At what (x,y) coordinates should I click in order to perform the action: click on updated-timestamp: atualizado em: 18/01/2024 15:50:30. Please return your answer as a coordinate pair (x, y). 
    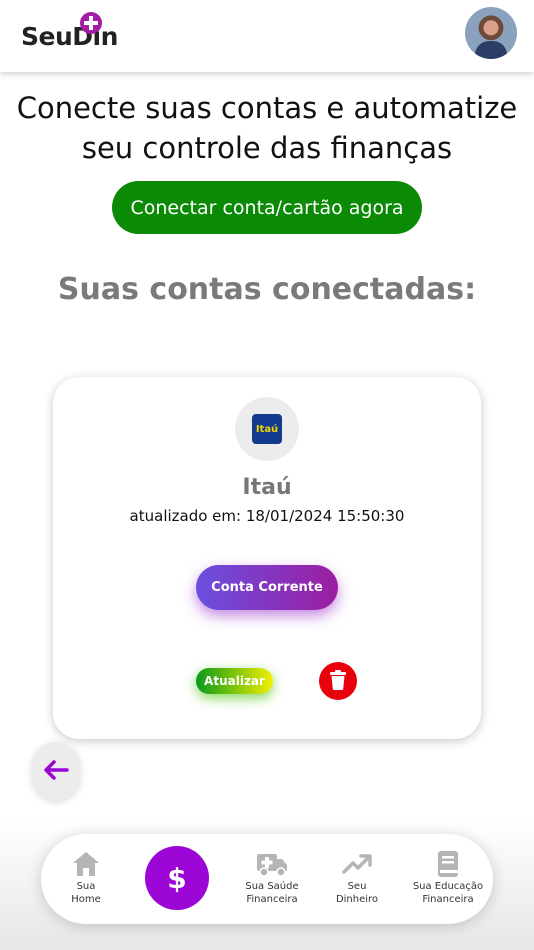
    Looking at the image, I should click on (267, 516).